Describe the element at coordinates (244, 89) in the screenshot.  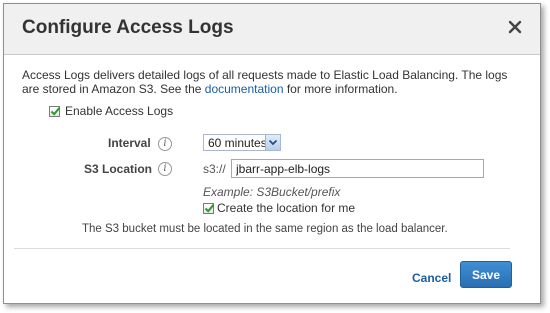
I see `documentation-link: documentation` at that location.